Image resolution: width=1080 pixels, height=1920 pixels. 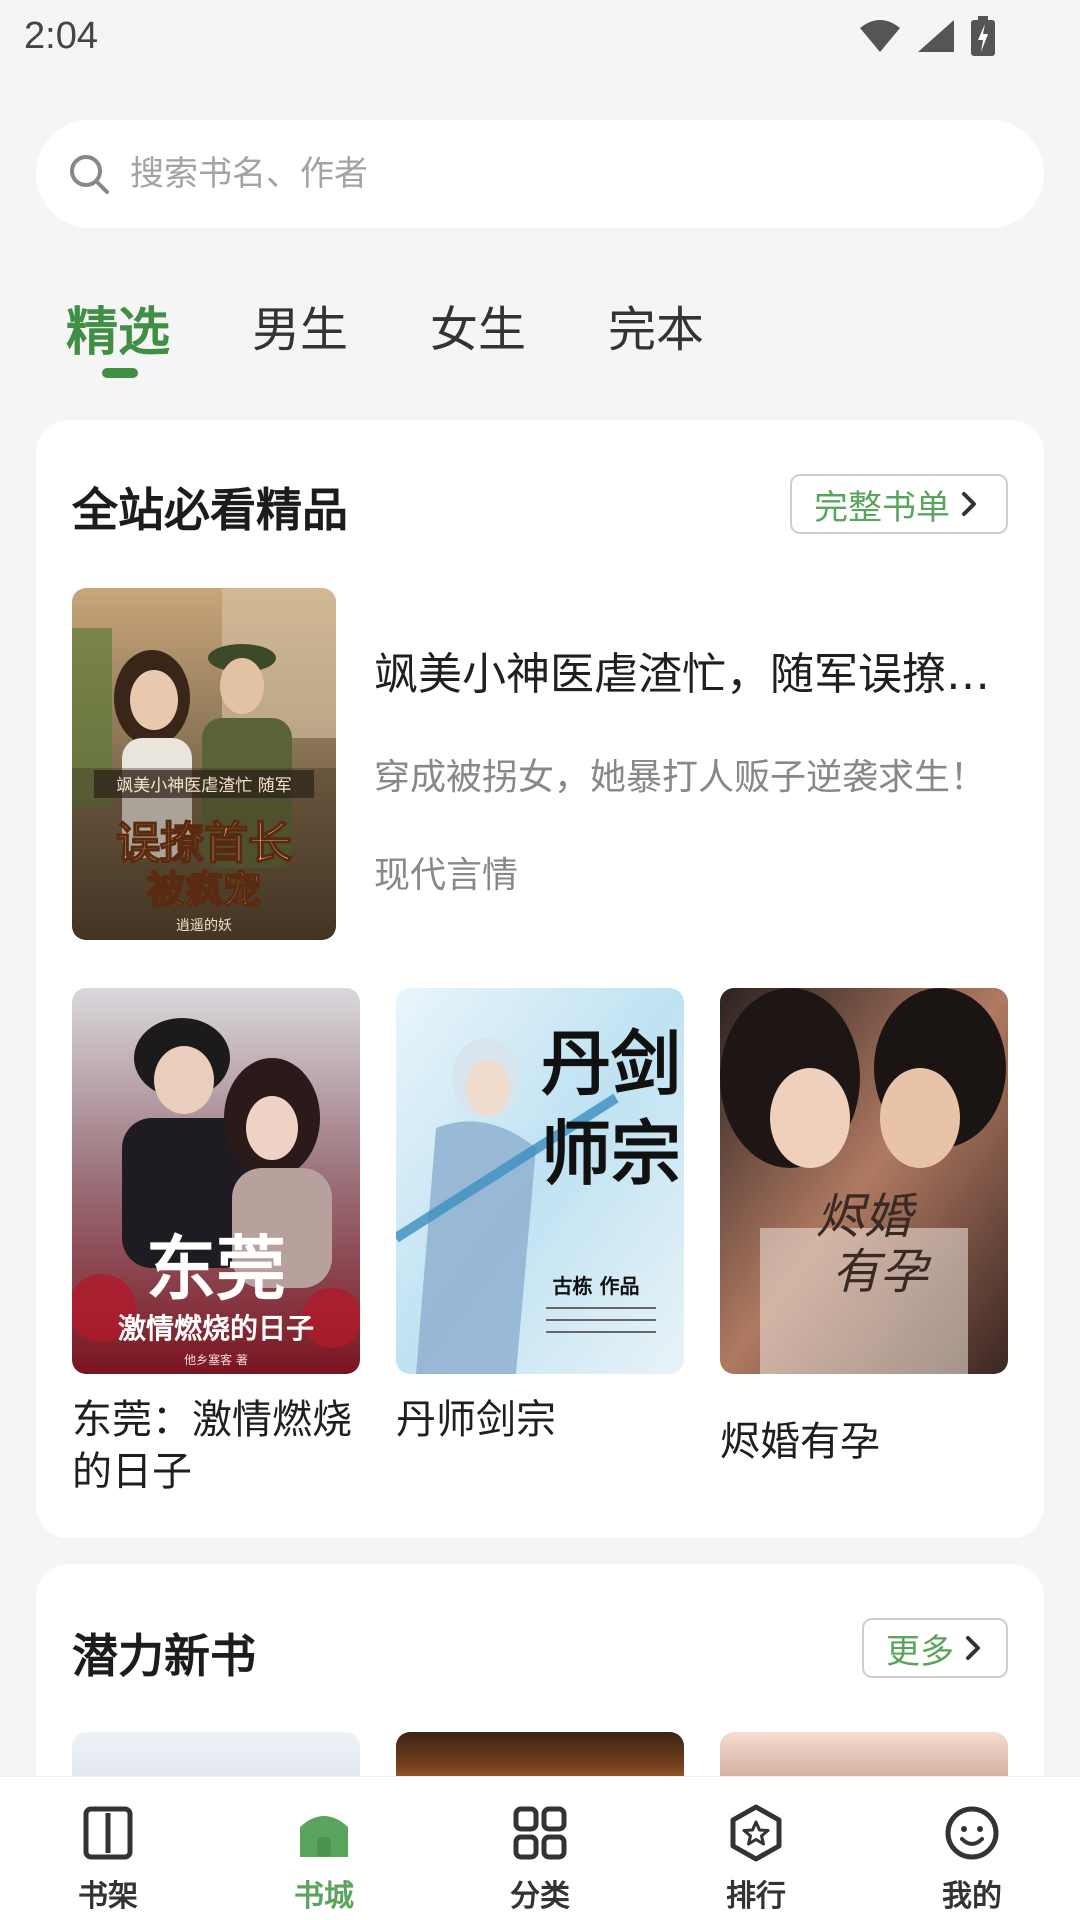 I want to click on nav-label: 我的, so click(x=972, y=1896).